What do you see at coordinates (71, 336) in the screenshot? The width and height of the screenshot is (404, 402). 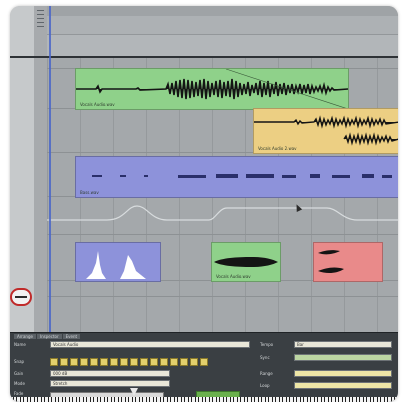 I see `tab-event: Event` at bounding box center [71, 336].